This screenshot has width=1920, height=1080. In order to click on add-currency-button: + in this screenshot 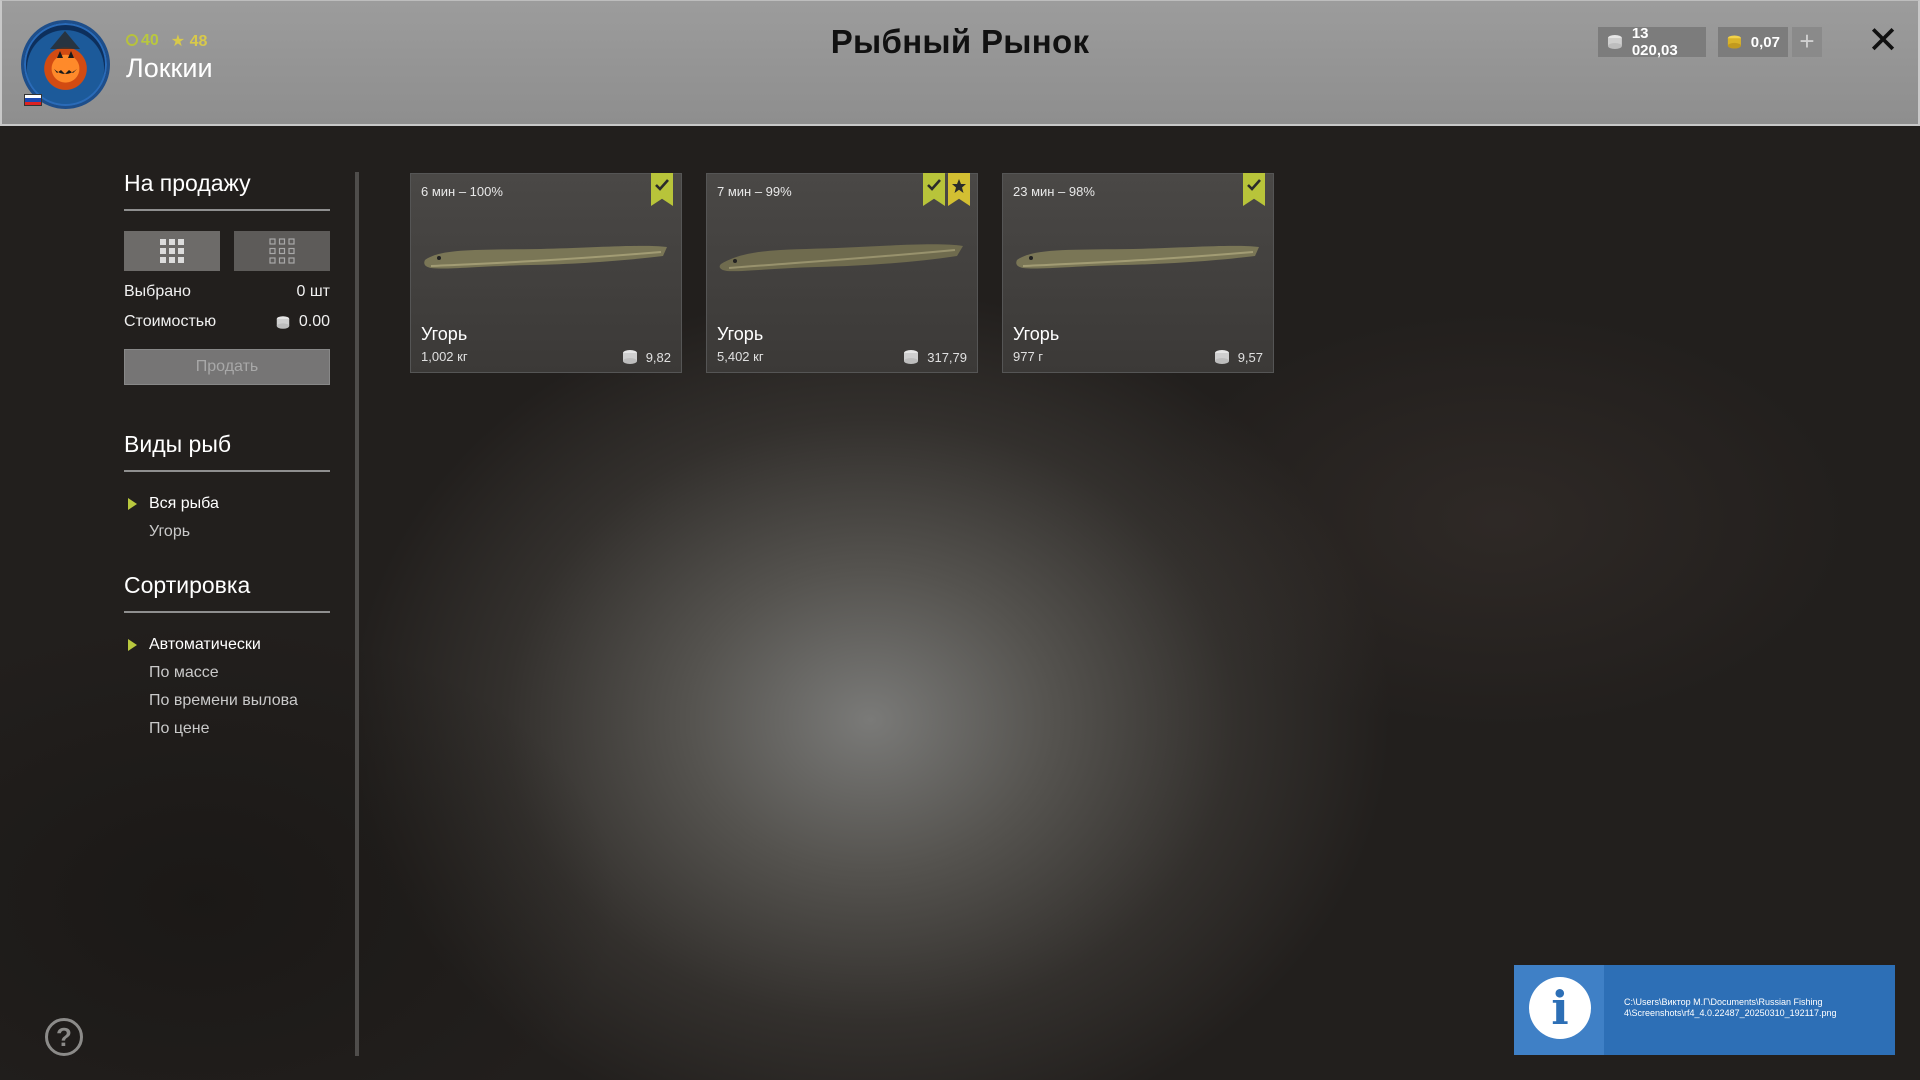, I will do `click(1807, 42)`.